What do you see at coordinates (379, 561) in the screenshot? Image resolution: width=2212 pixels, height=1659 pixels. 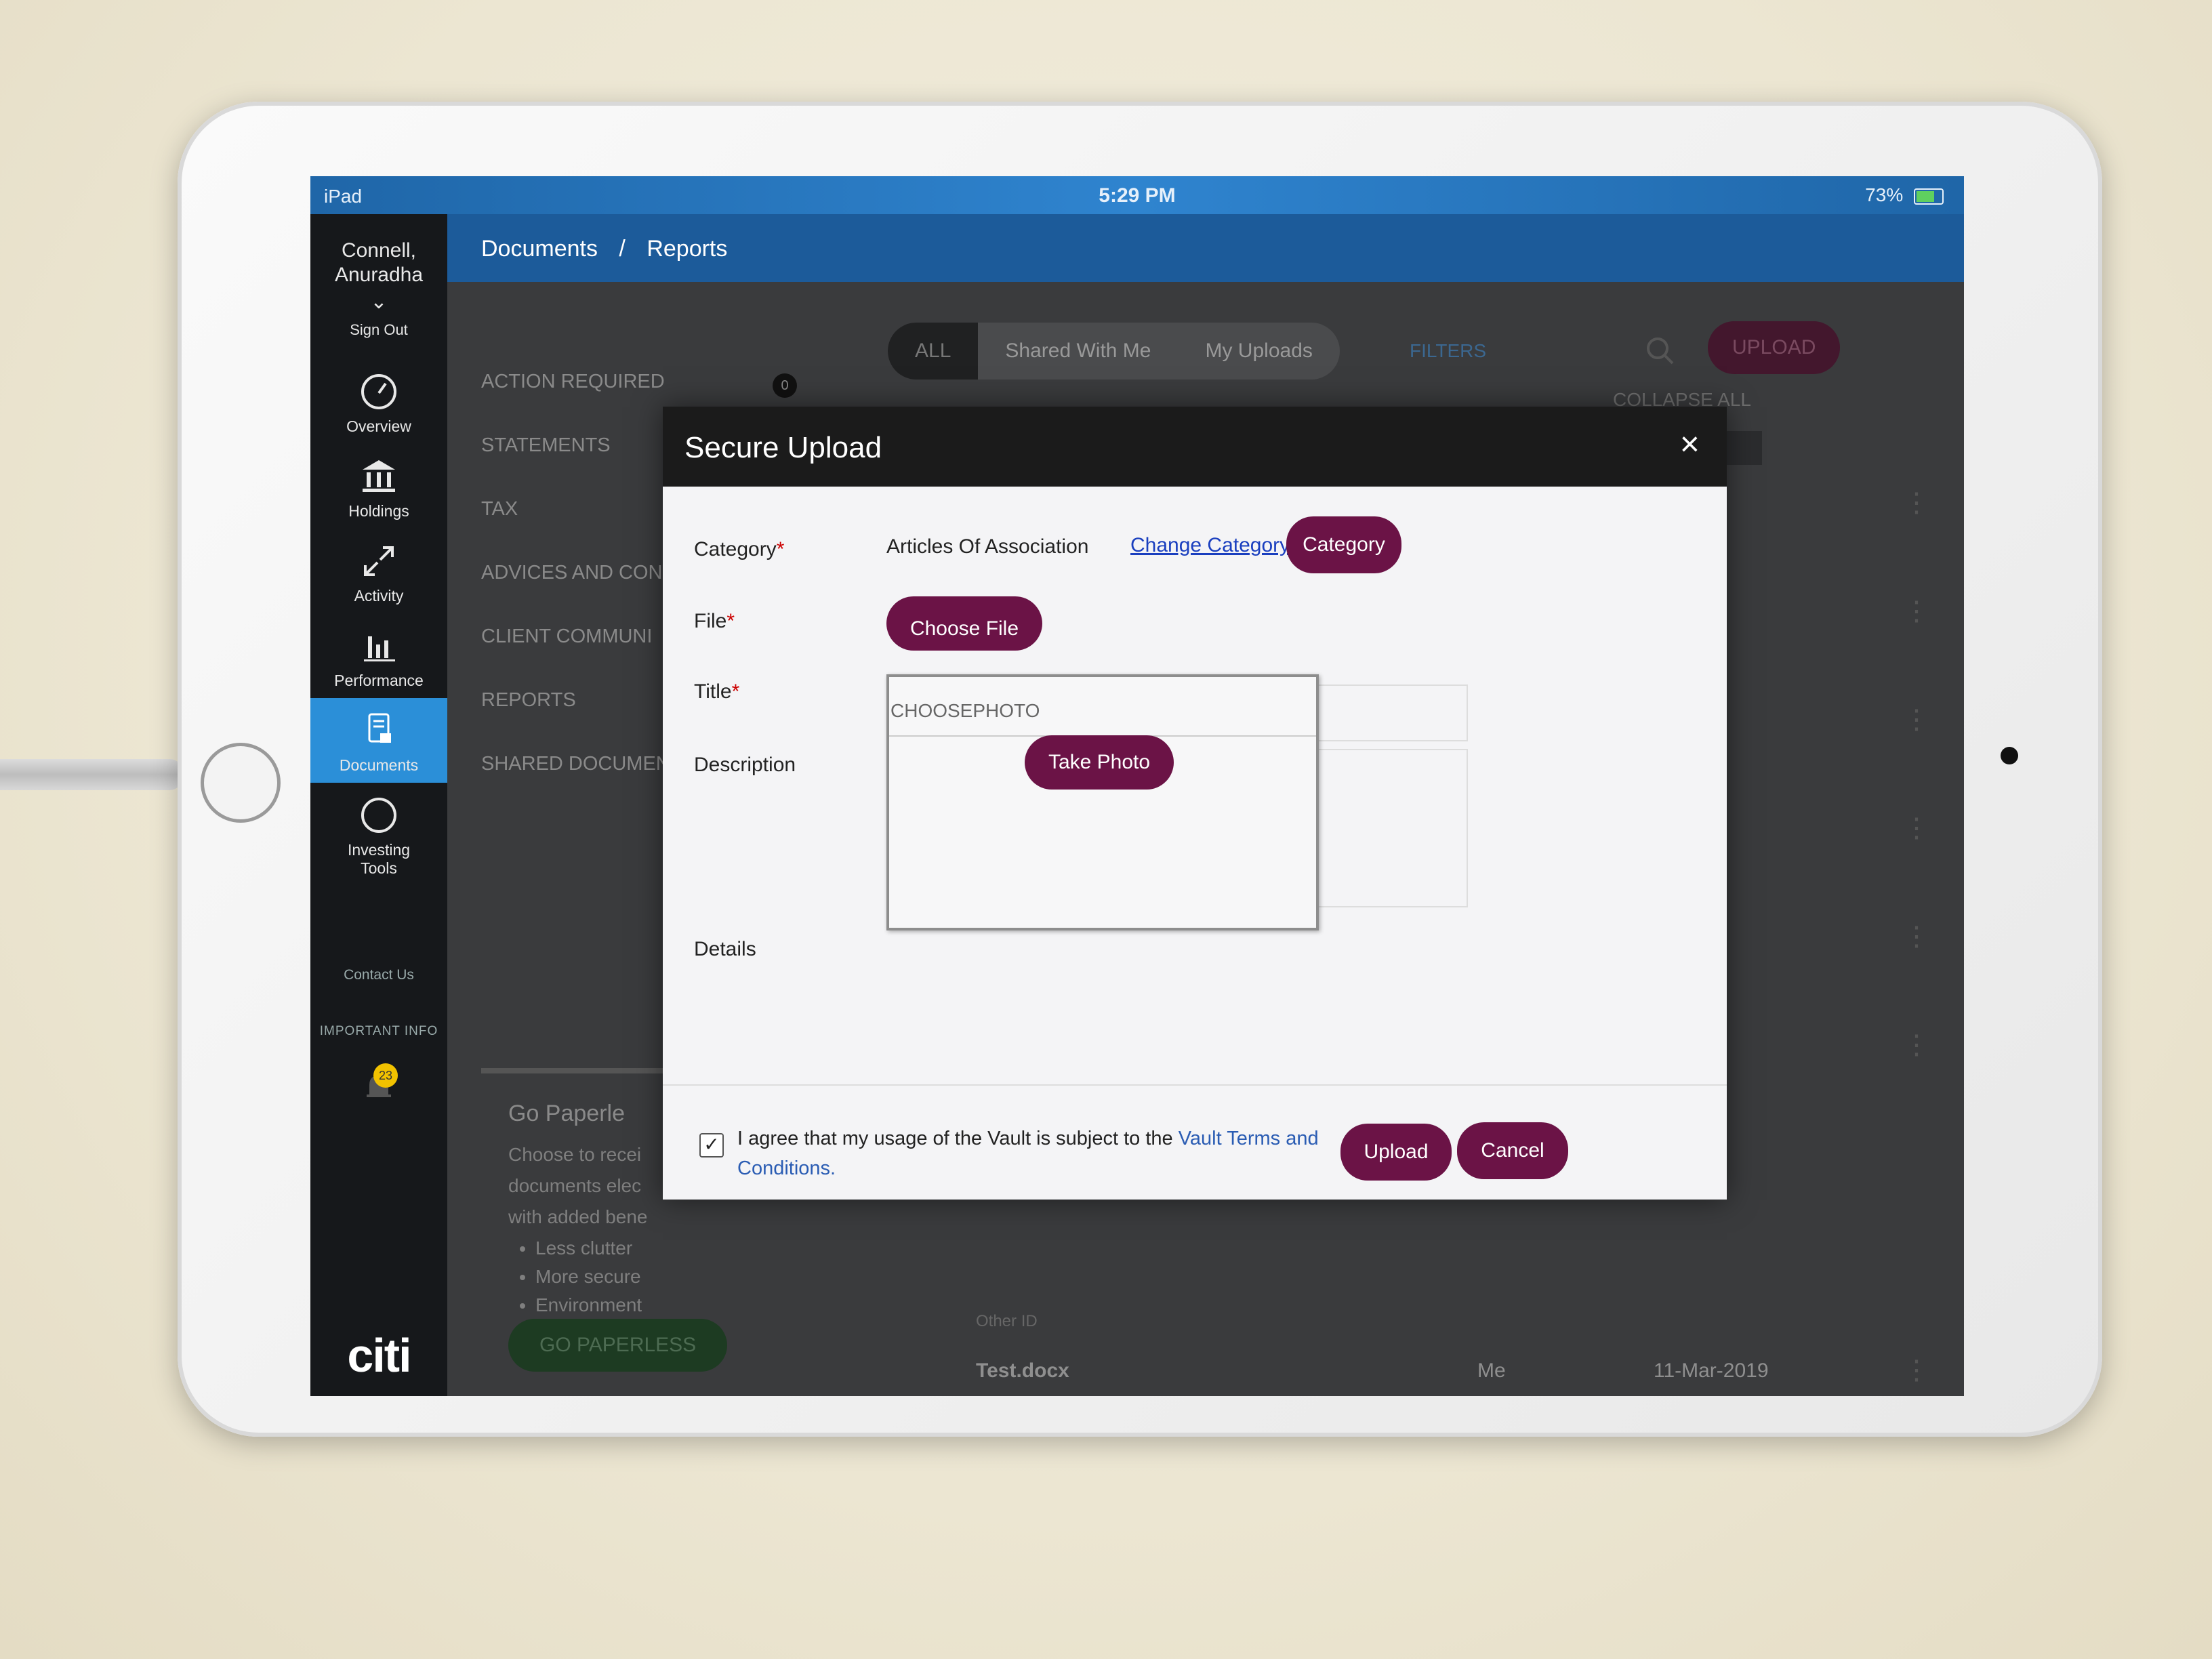 I see `arrows-icon` at bounding box center [379, 561].